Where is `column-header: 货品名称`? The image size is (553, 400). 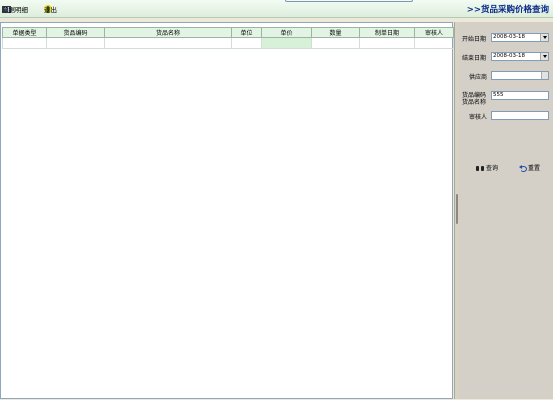
column-header: 货品名称 is located at coordinates (168, 32).